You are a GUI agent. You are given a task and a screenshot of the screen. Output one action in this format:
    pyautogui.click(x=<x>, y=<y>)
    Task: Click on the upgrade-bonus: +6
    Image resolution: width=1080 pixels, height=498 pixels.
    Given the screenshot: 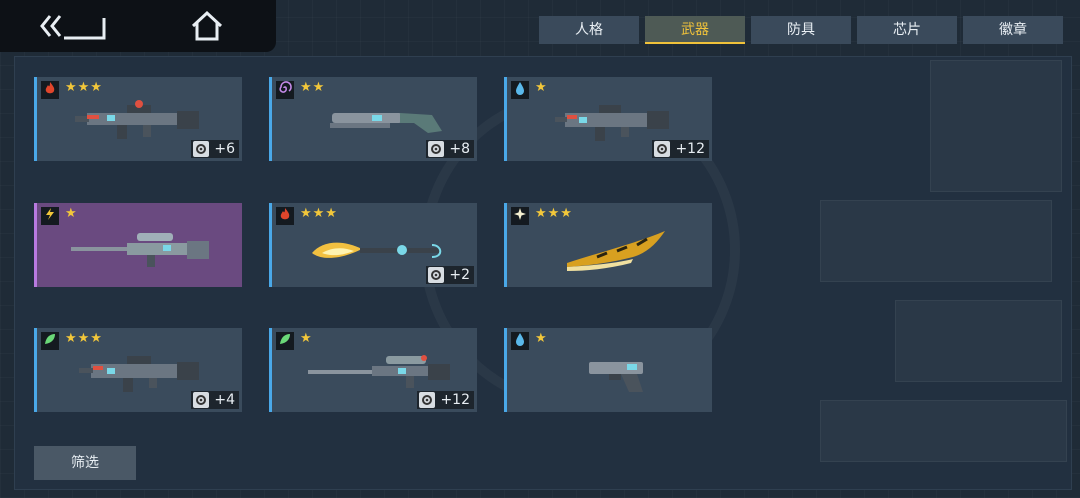 What is the action you would take?
    pyautogui.click(x=215, y=149)
    